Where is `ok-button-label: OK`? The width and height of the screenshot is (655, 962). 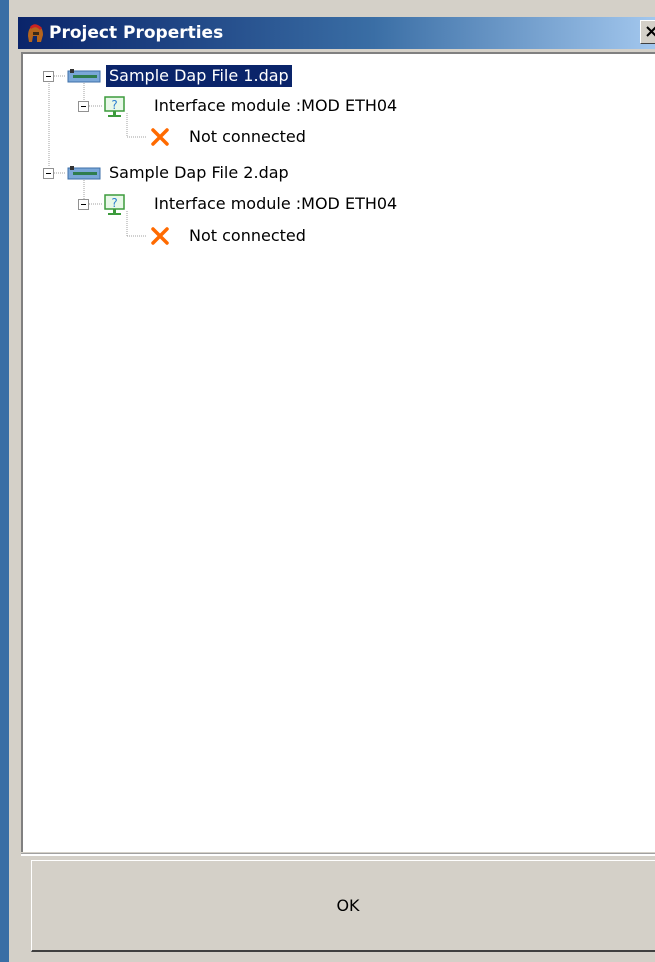 ok-button-label: OK is located at coordinates (348, 905).